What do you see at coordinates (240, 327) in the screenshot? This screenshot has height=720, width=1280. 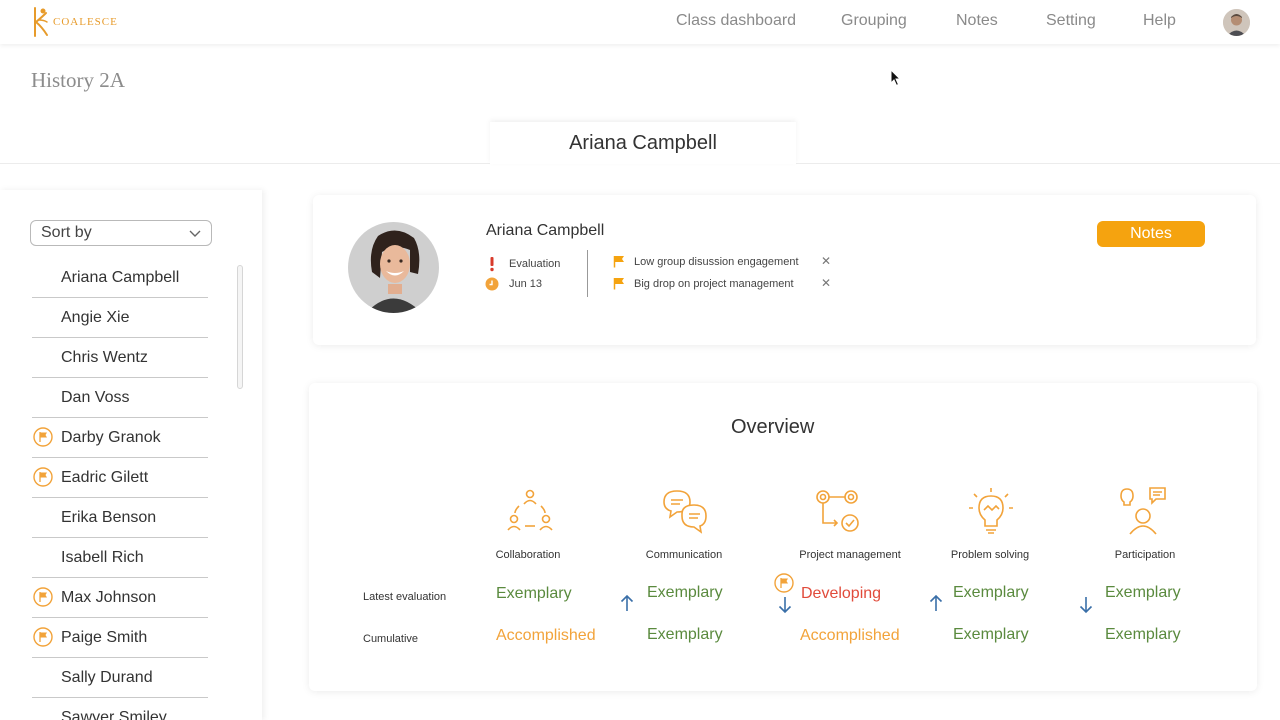 I see `sidebar-scrollbar` at bounding box center [240, 327].